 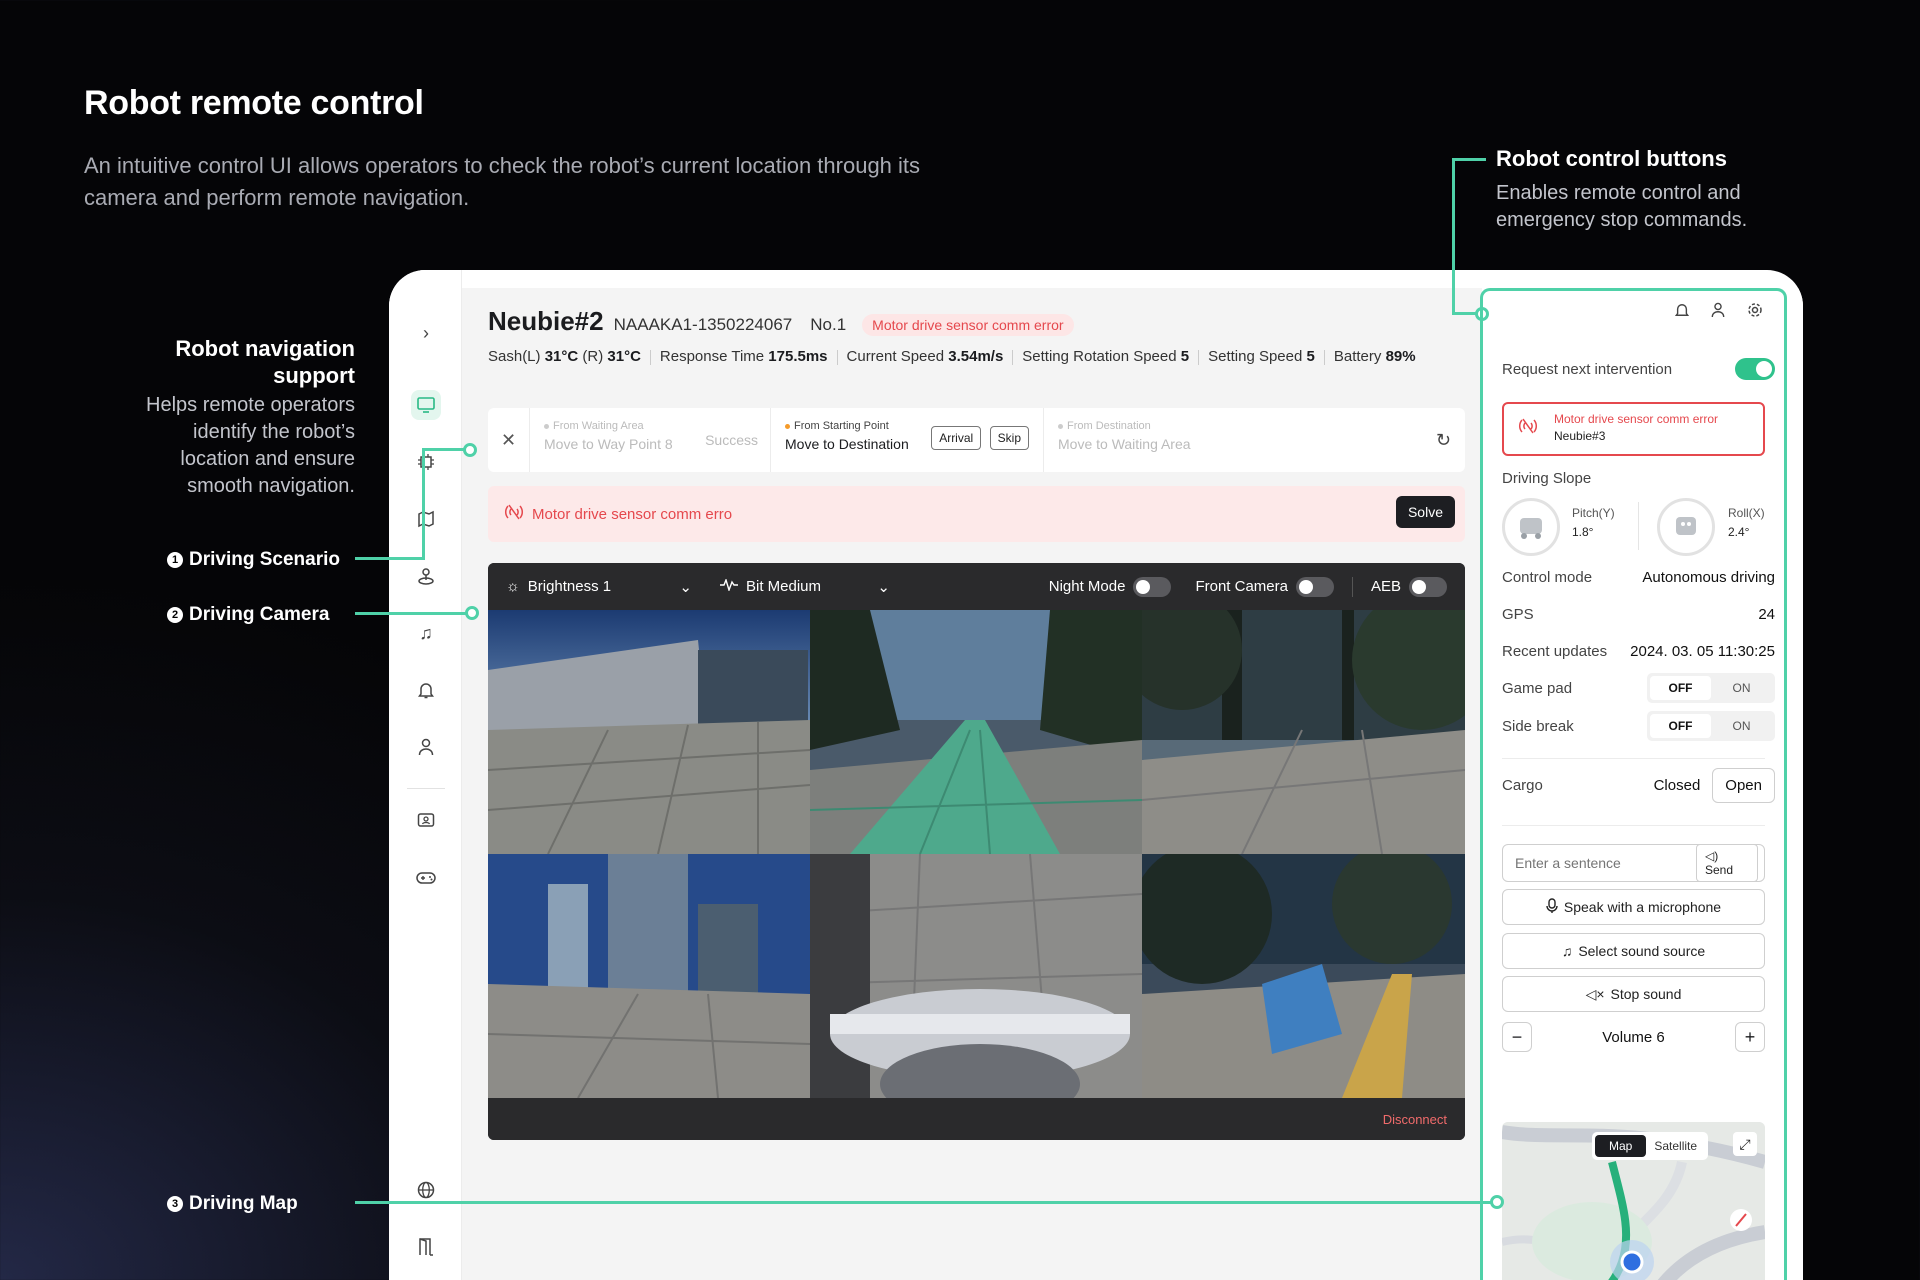 What do you see at coordinates (1415, 1119) in the screenshot?
I see `disconnect-button: Disconnect` at bounding box center [1415, 1119].